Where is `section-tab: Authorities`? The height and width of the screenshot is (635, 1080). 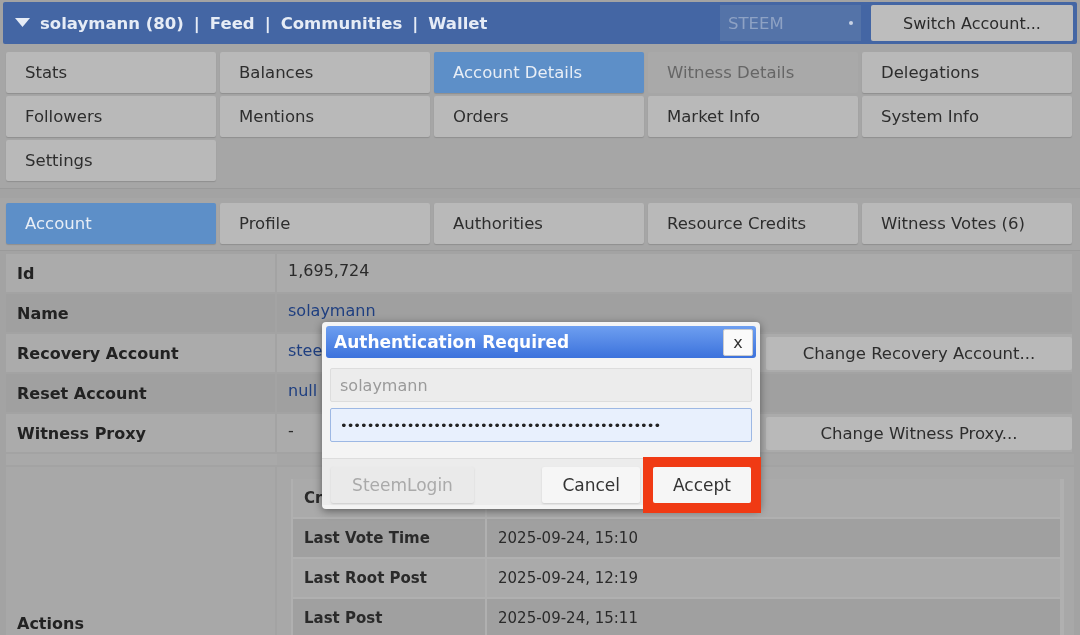
section-tab: Authorities is located at coordinates (539, 223).